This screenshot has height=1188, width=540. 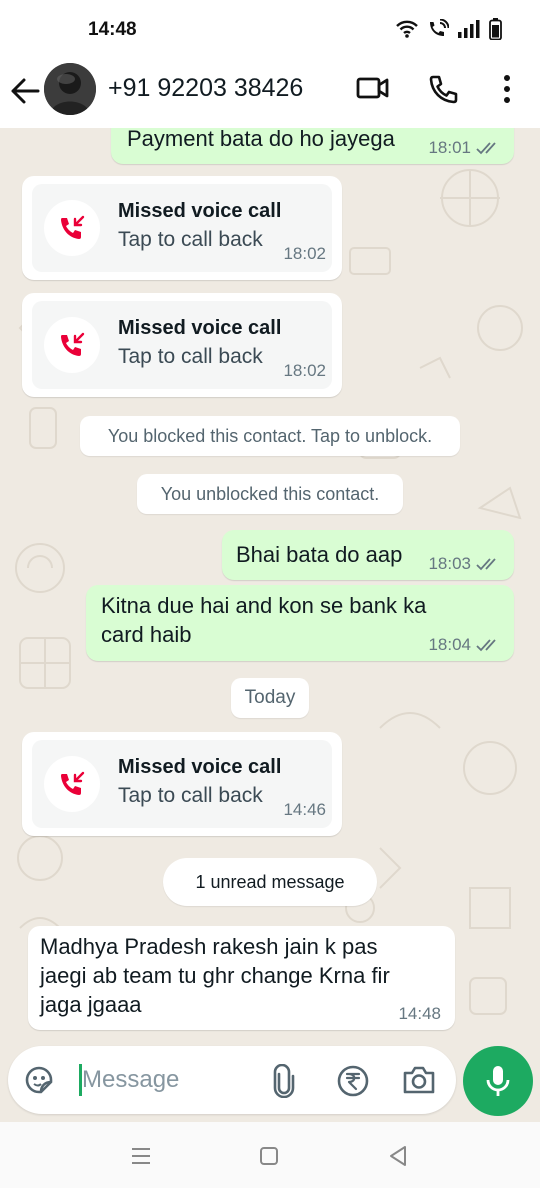 What do you see at coordinates (439, 27) in the screenshot?
I see `wifi-calling-icon` at bounding box center [439, 27].